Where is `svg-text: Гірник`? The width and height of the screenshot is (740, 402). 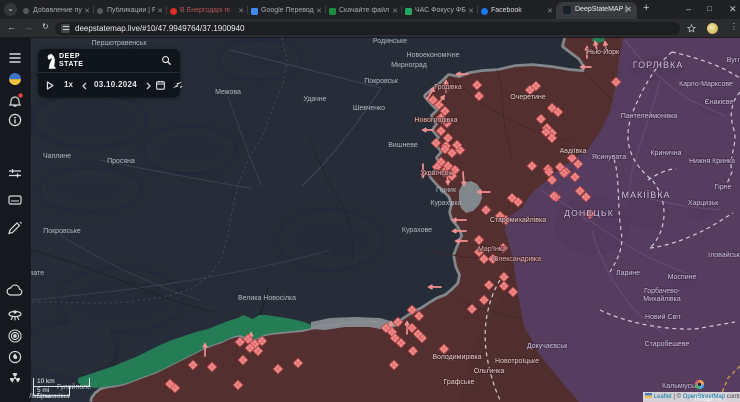
svg-text: Гірник is located at coordinates (446, 190).